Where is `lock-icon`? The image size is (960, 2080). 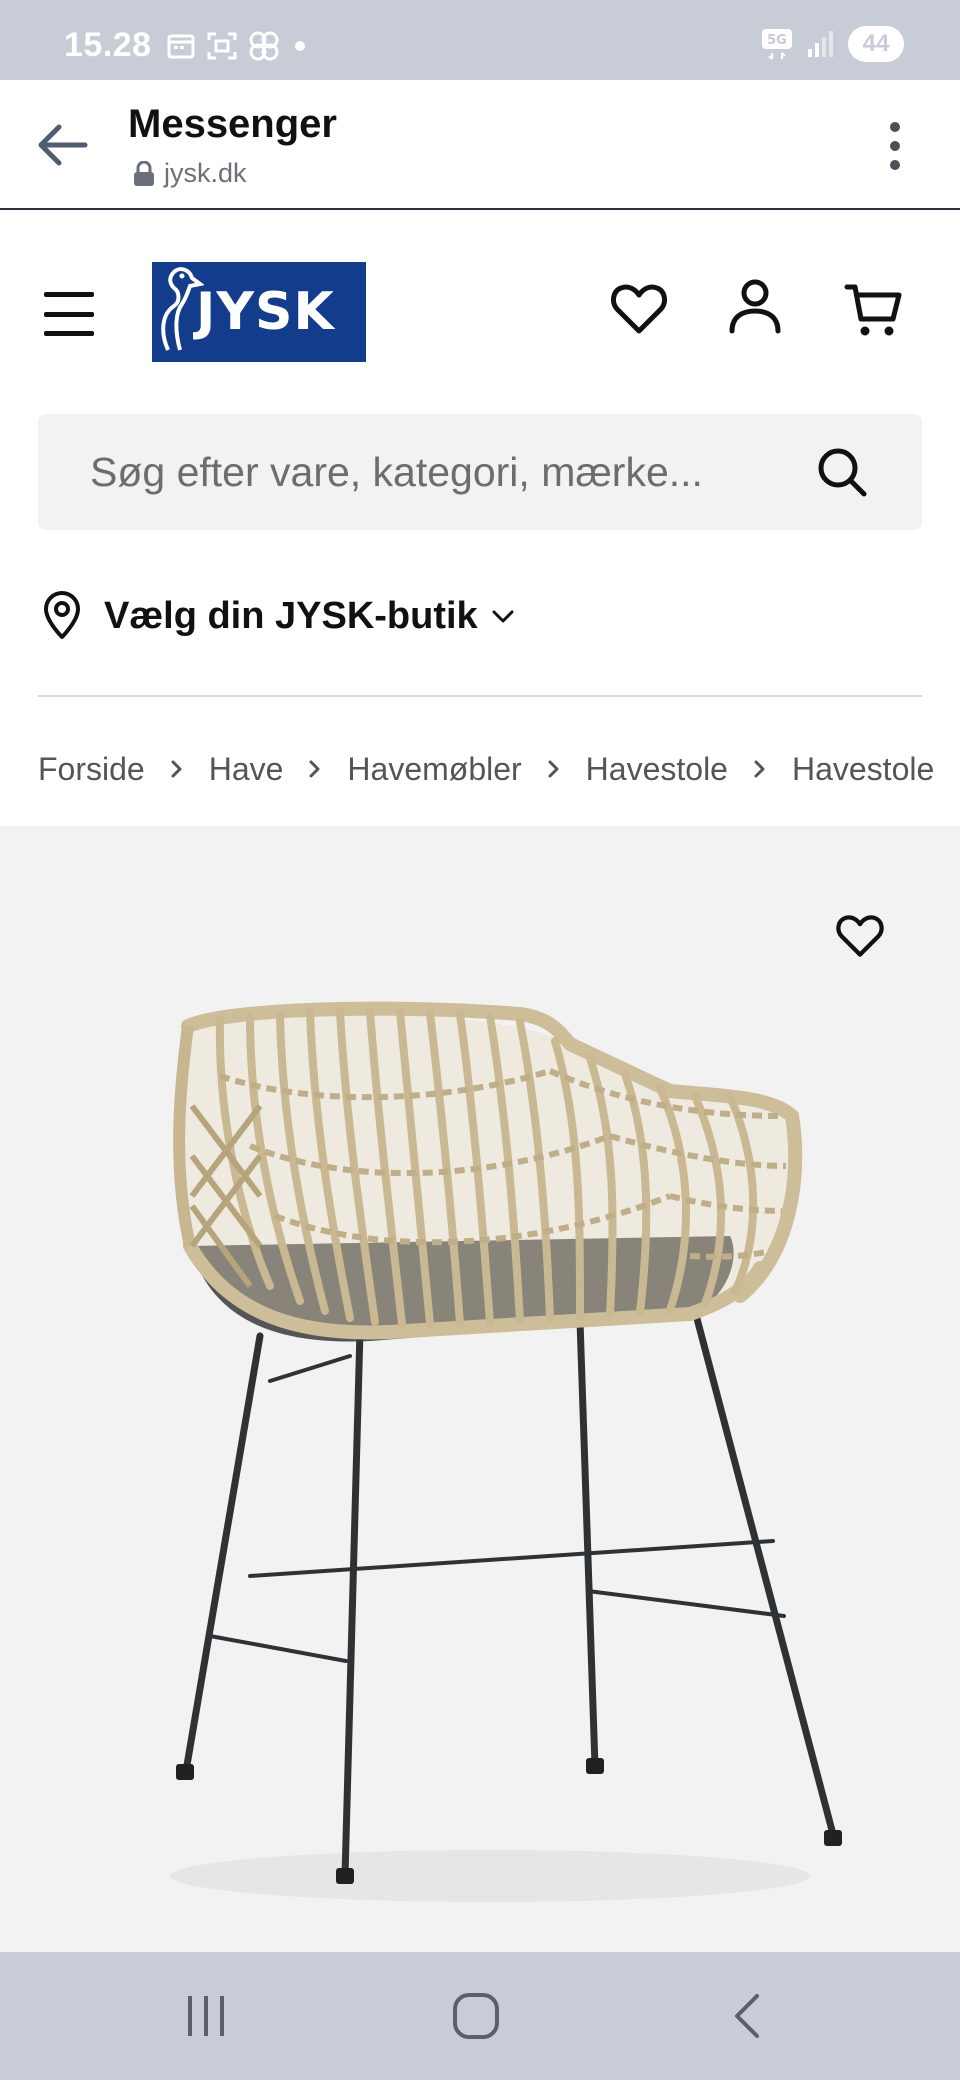 lock-icon is located at coordinates (144, 173).